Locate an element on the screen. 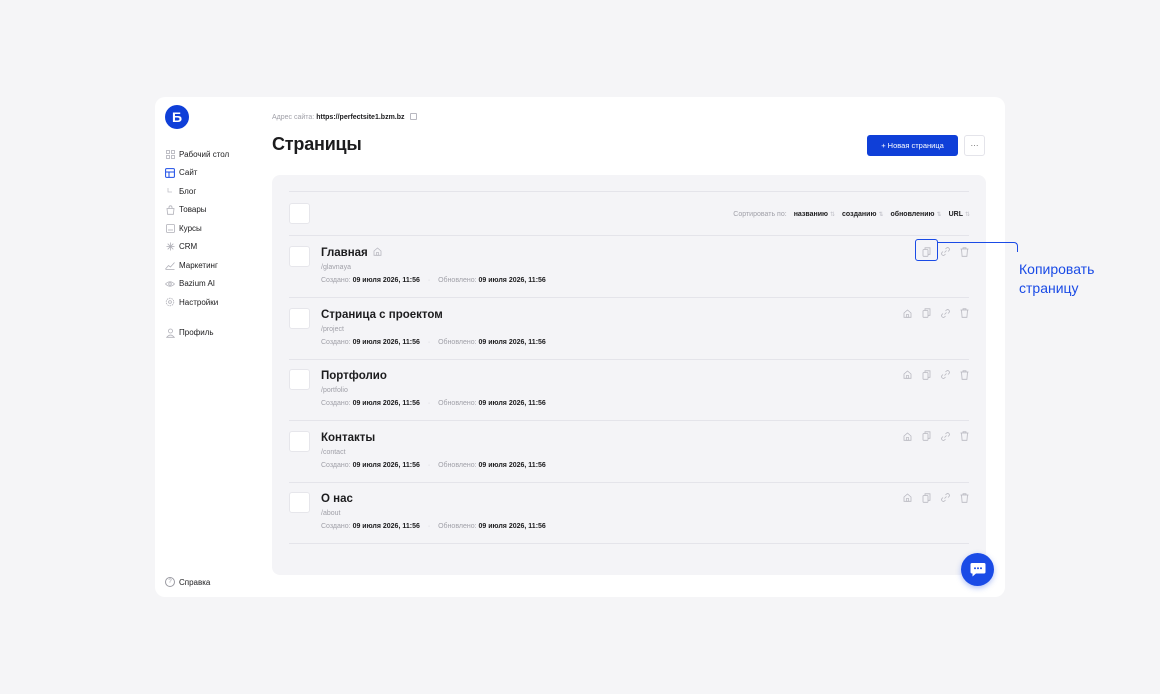 The height and width of the screenshot is (694, 1160). sidebar-item-label: Bazium AI is located at coordinates (197, 284).